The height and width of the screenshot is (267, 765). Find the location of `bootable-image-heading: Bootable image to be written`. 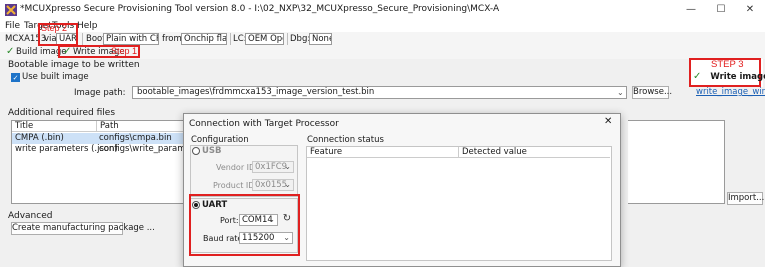

bootable-image-heading: Bootable image to be written is located at coordinates (74, 65).